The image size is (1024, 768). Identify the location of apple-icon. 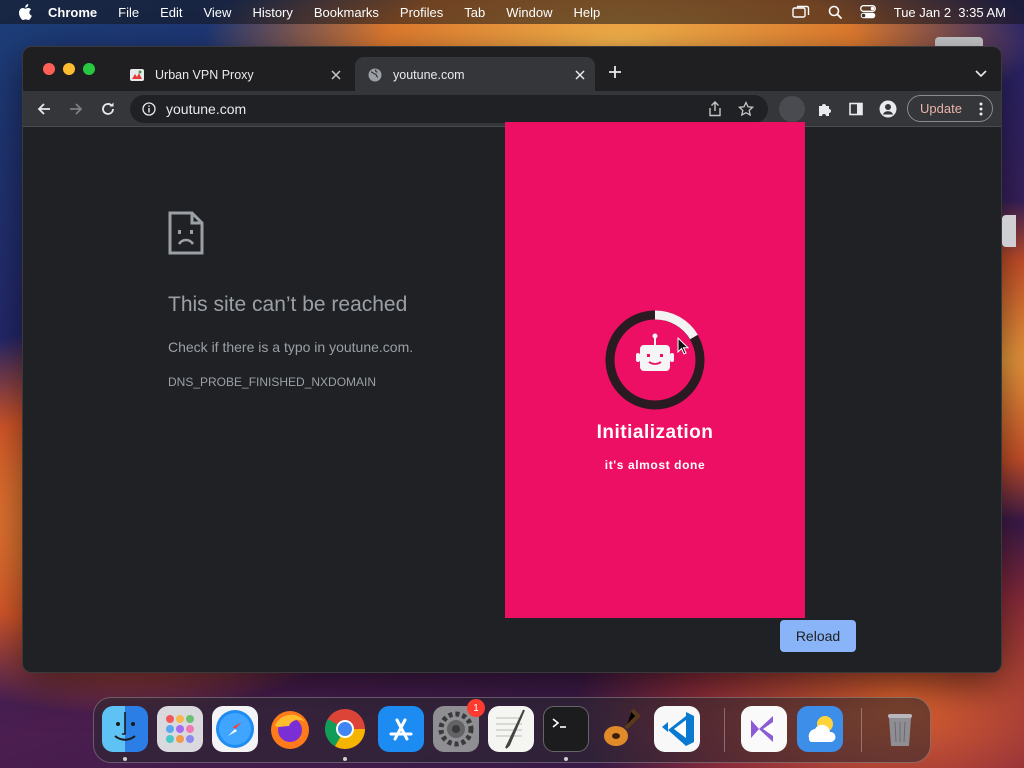
(25, 12).